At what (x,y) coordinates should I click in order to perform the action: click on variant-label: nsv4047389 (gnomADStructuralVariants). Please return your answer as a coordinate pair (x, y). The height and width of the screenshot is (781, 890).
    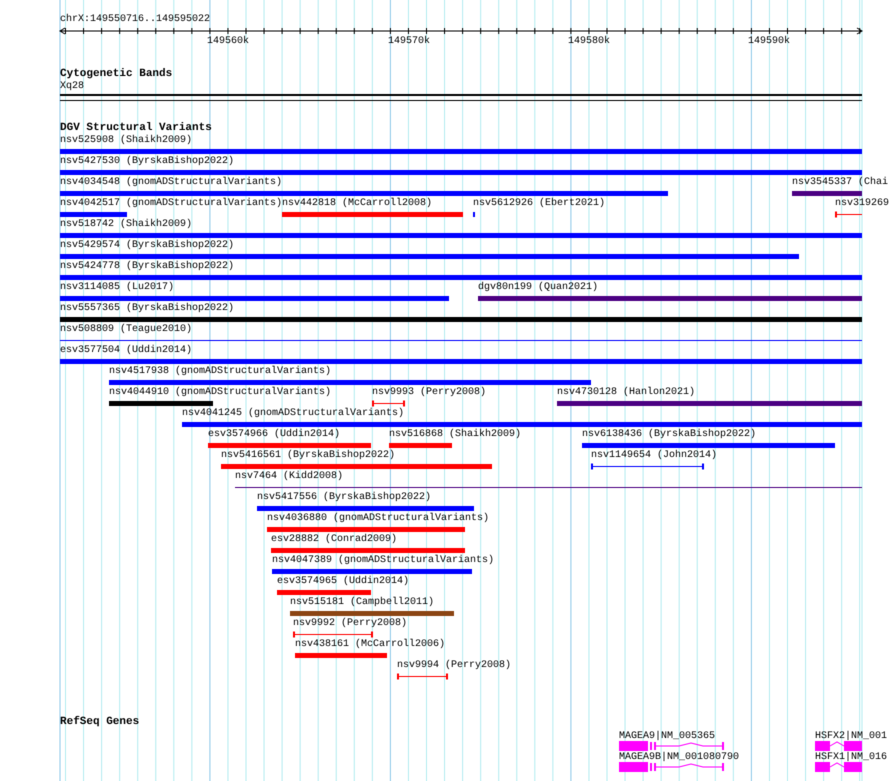
    Looking at the image, I should click on (383, 561).